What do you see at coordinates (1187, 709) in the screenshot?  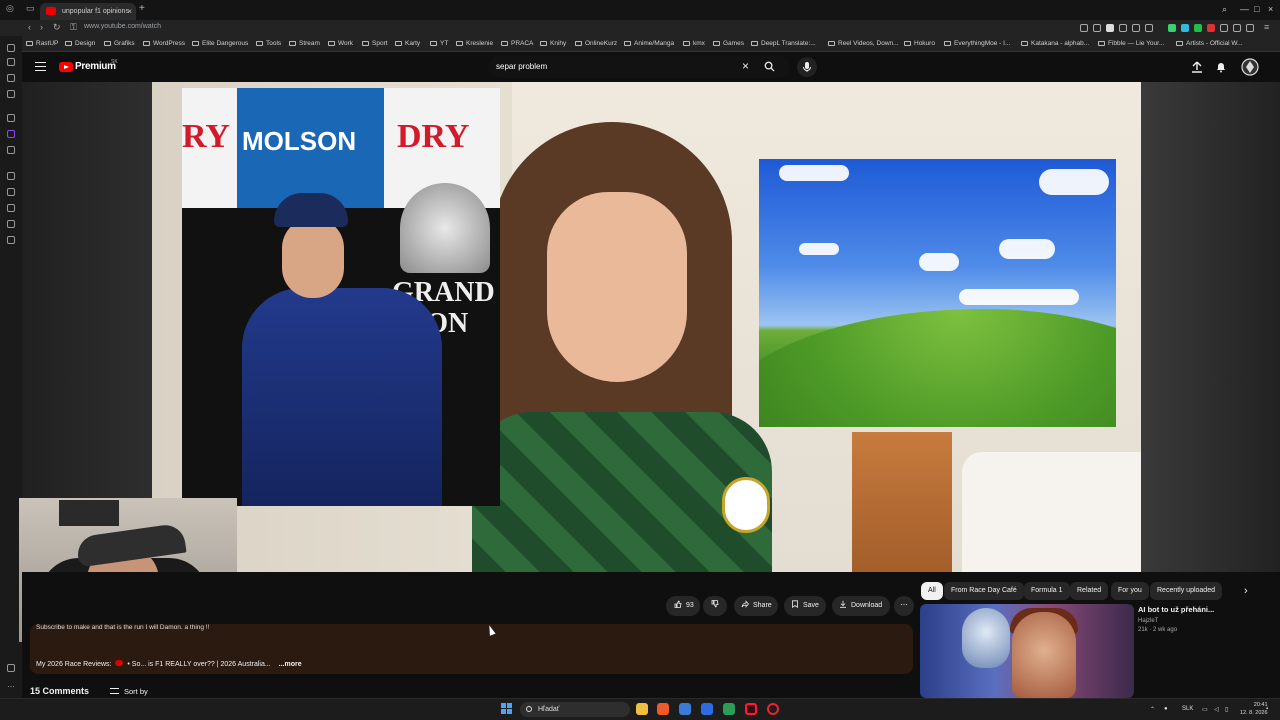 I see `language-indicator: SLK` at bounding box center [1187, 709].